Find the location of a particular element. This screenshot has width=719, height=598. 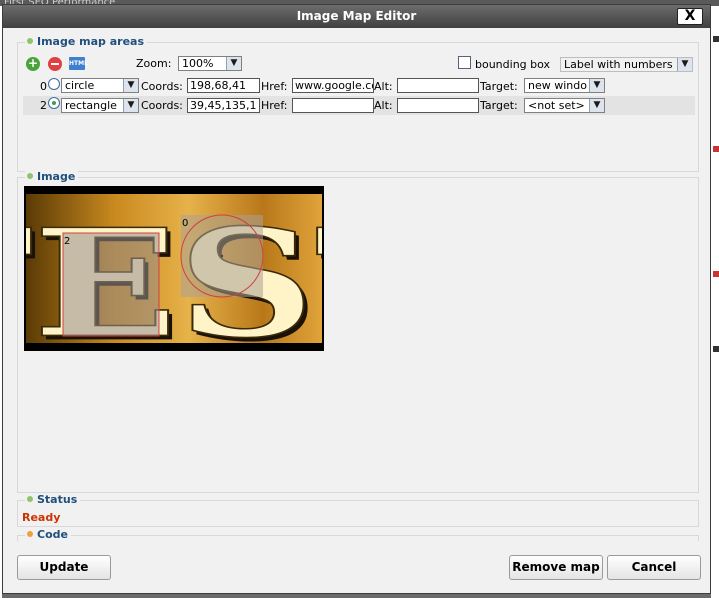

area-target-select: <not set> ▼ is located at coordinates (564, 105).